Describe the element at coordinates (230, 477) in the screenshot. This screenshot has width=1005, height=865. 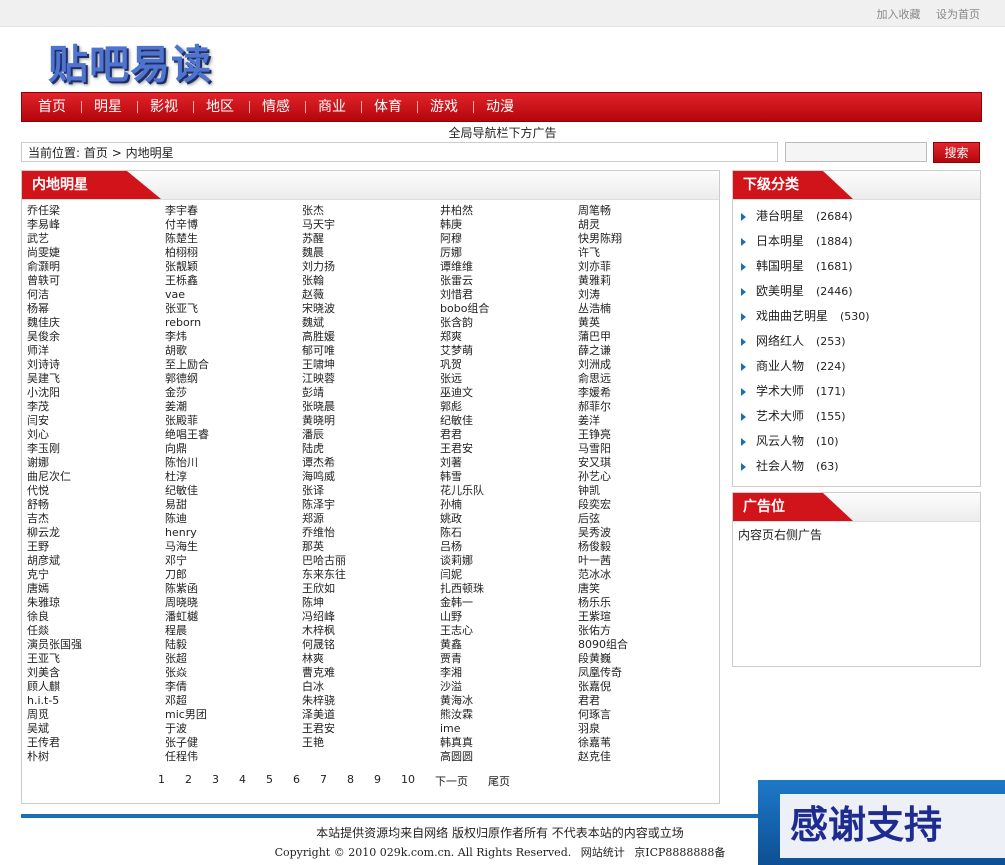
I see `star-link: 杜淳` at that location.